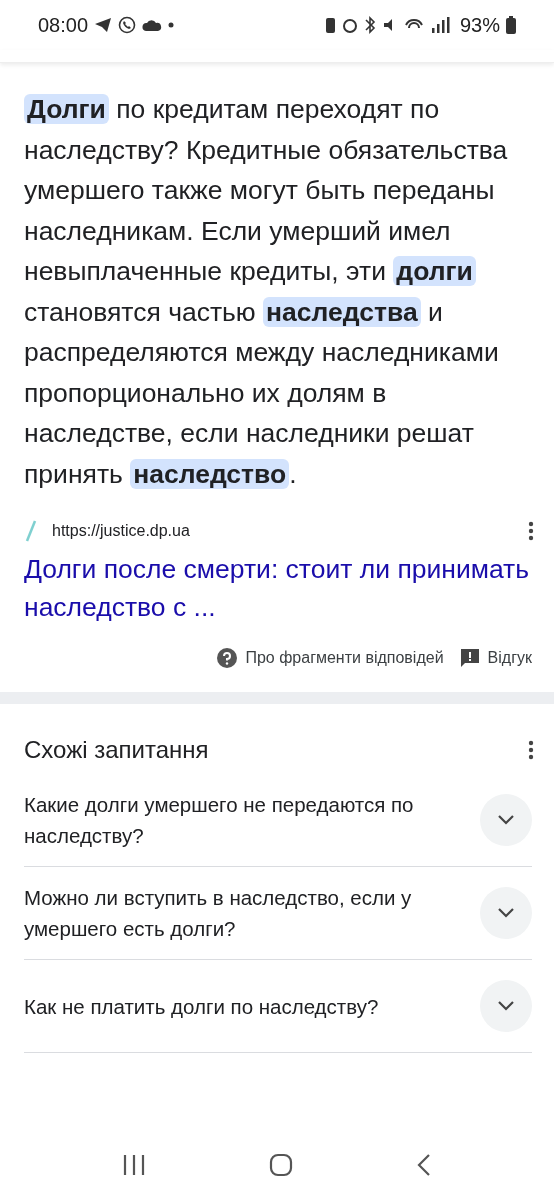 This screenshot has height=1200, width=554. Describe the element at coordinates (117, 750) in the screenshot. I see `section-title: Схожі запитання` at that location.